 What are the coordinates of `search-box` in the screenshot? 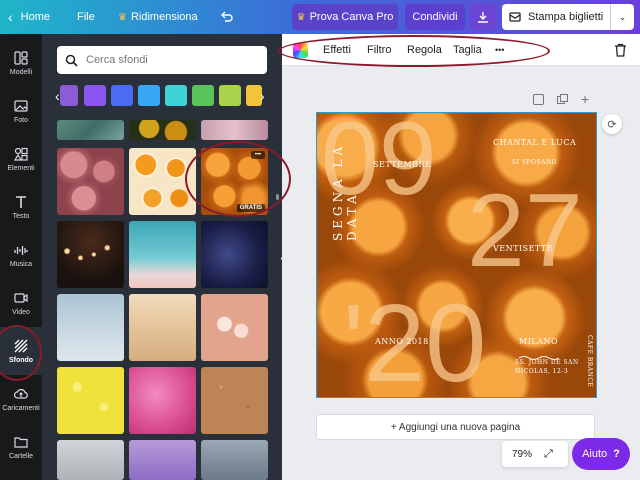 It's located at (162, 60).